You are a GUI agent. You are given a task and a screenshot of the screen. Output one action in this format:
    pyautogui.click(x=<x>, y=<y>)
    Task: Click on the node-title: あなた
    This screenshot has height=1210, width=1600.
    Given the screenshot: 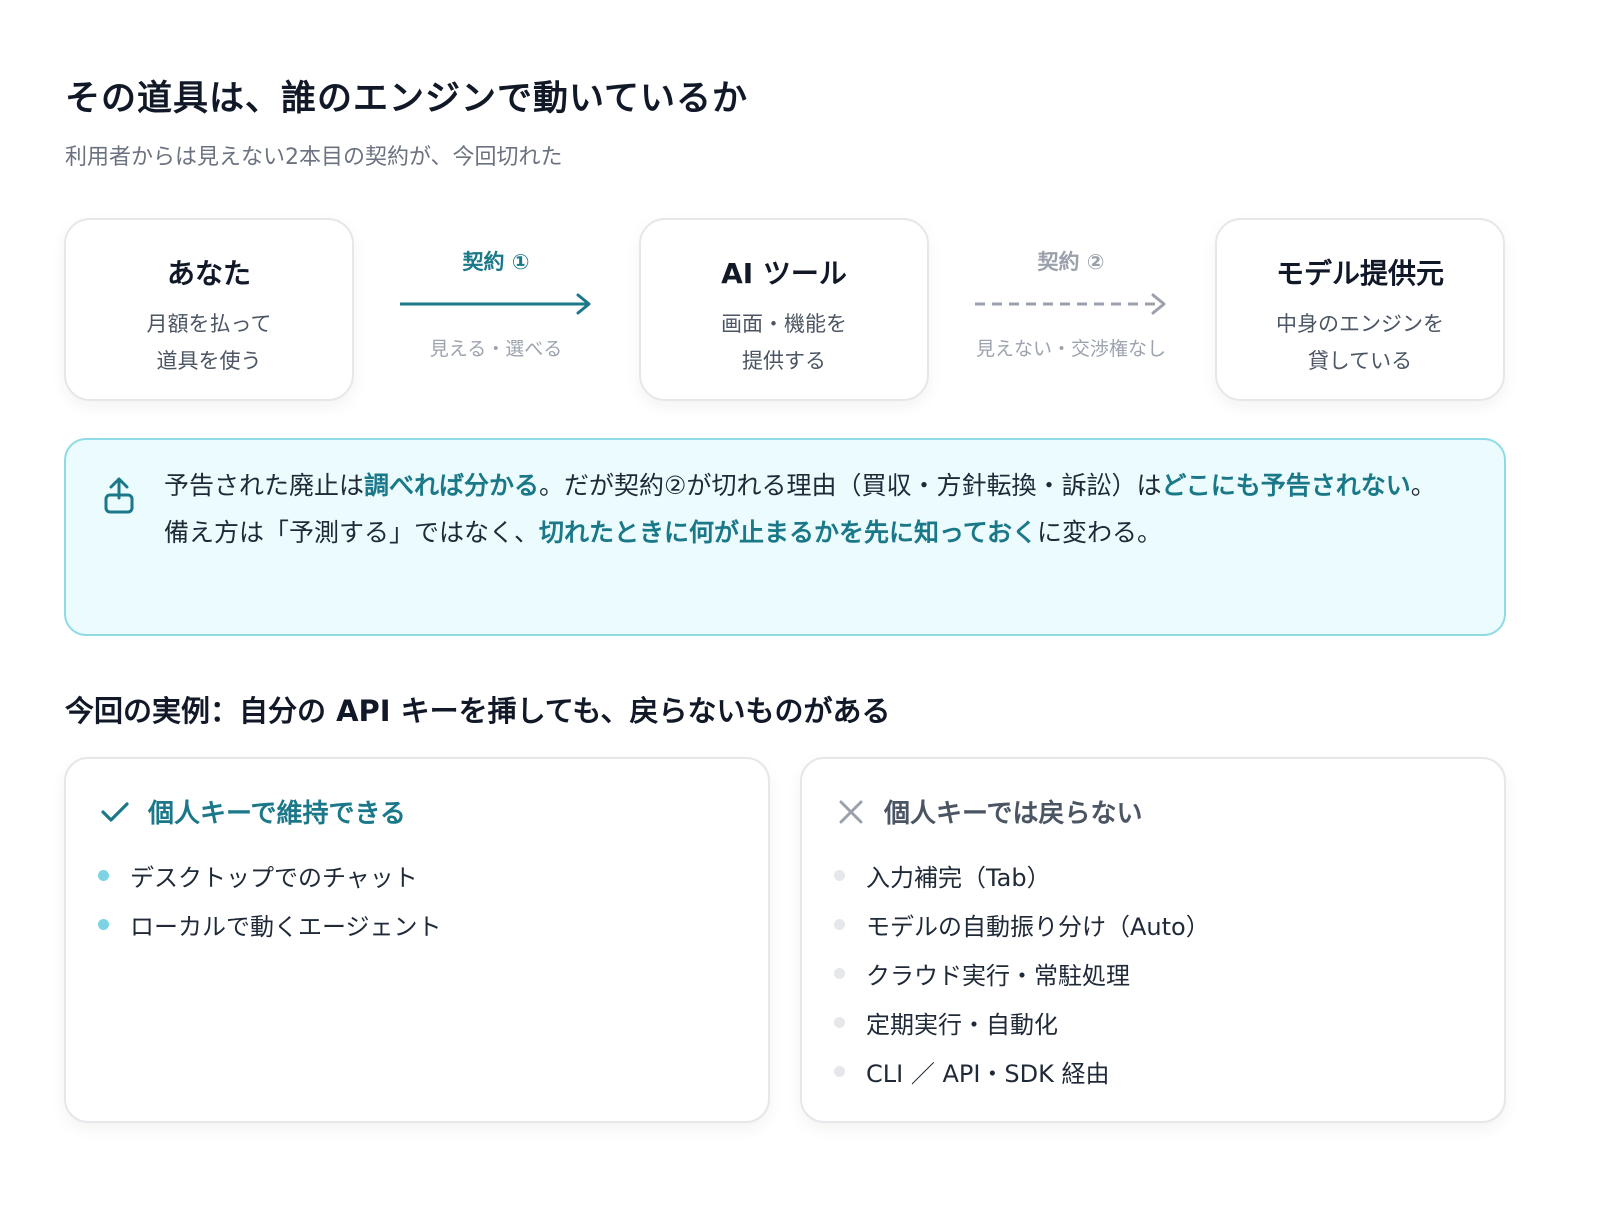 What is the action you would take?
    pyautogui.click(x=208, y=273)
    